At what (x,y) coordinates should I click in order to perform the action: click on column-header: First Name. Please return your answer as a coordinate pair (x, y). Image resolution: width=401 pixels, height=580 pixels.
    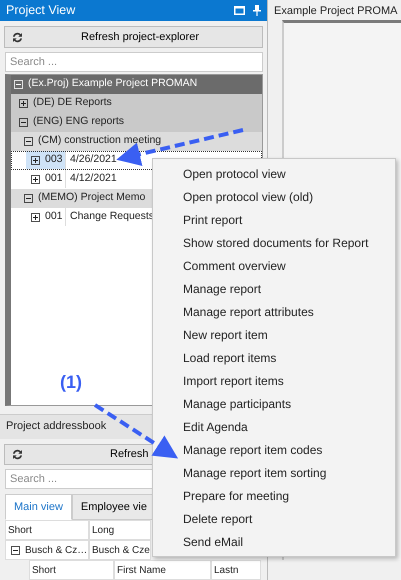
    Looking at the image, I should click on (162, 570).